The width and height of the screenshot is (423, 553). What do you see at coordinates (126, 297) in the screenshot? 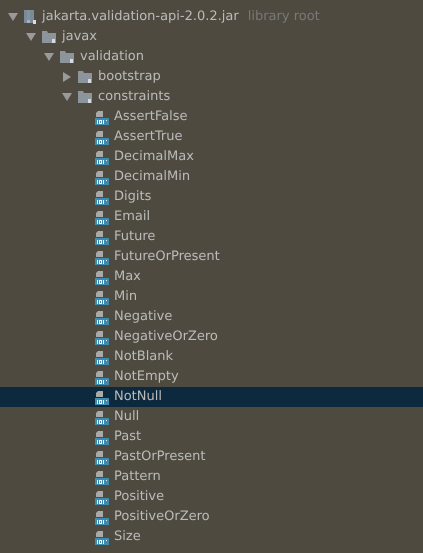
I see `node-label: Min` at bounding box center [126, 297].